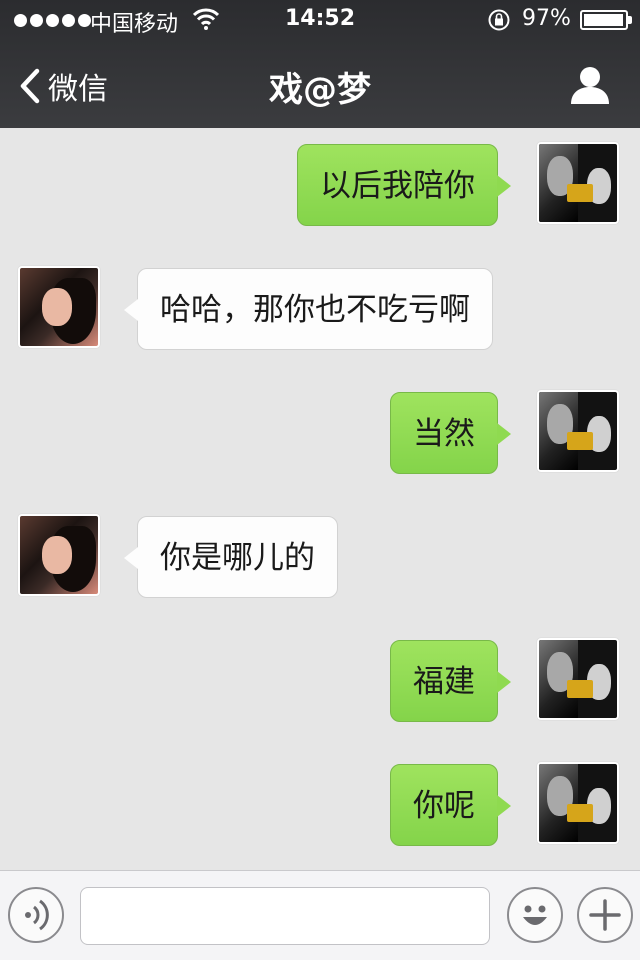  I want to click on battery-icon, so click(606, 20).